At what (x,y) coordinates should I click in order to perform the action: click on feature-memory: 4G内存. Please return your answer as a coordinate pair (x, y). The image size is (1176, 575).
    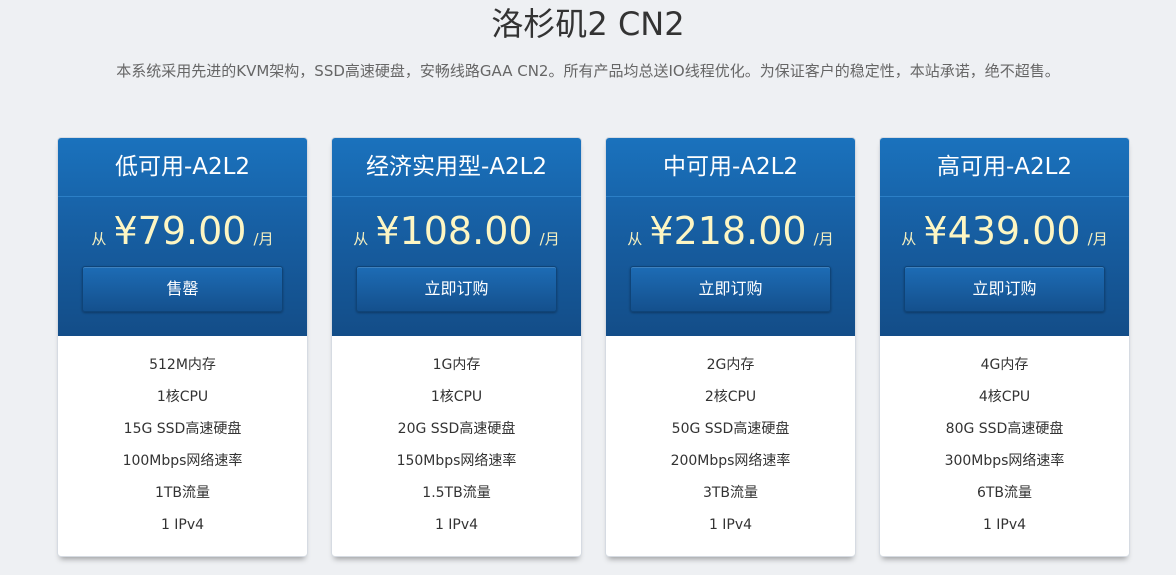
    Looking at the image, I should click on (1004, 365).